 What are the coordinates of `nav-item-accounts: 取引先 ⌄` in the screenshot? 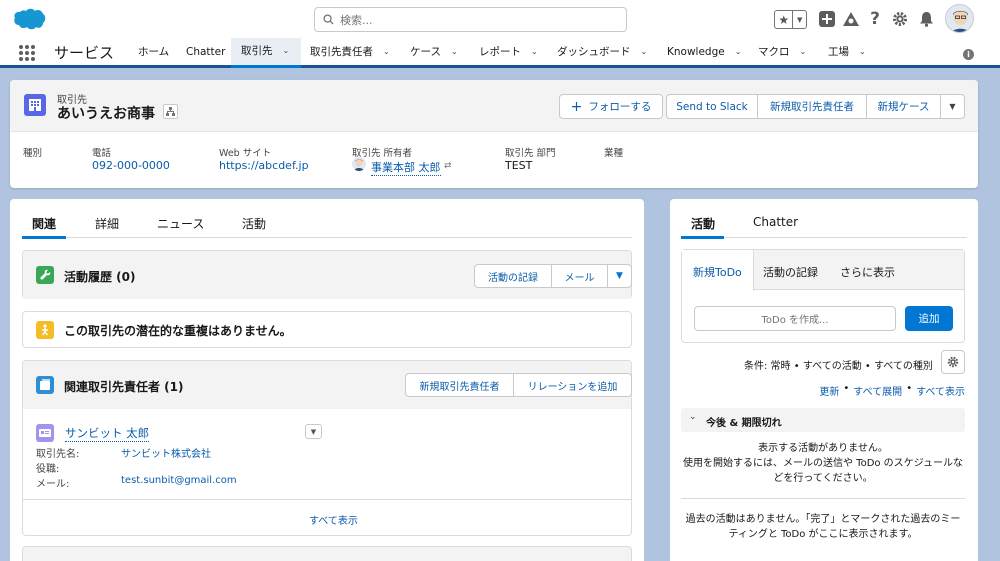 It's located at (266, 53).